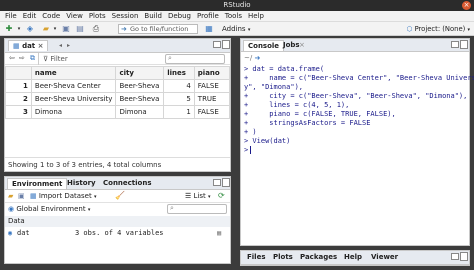  Describe the element at coordinates (466, 5) in the screenshot. I see `window-close-button: ×` at that location.